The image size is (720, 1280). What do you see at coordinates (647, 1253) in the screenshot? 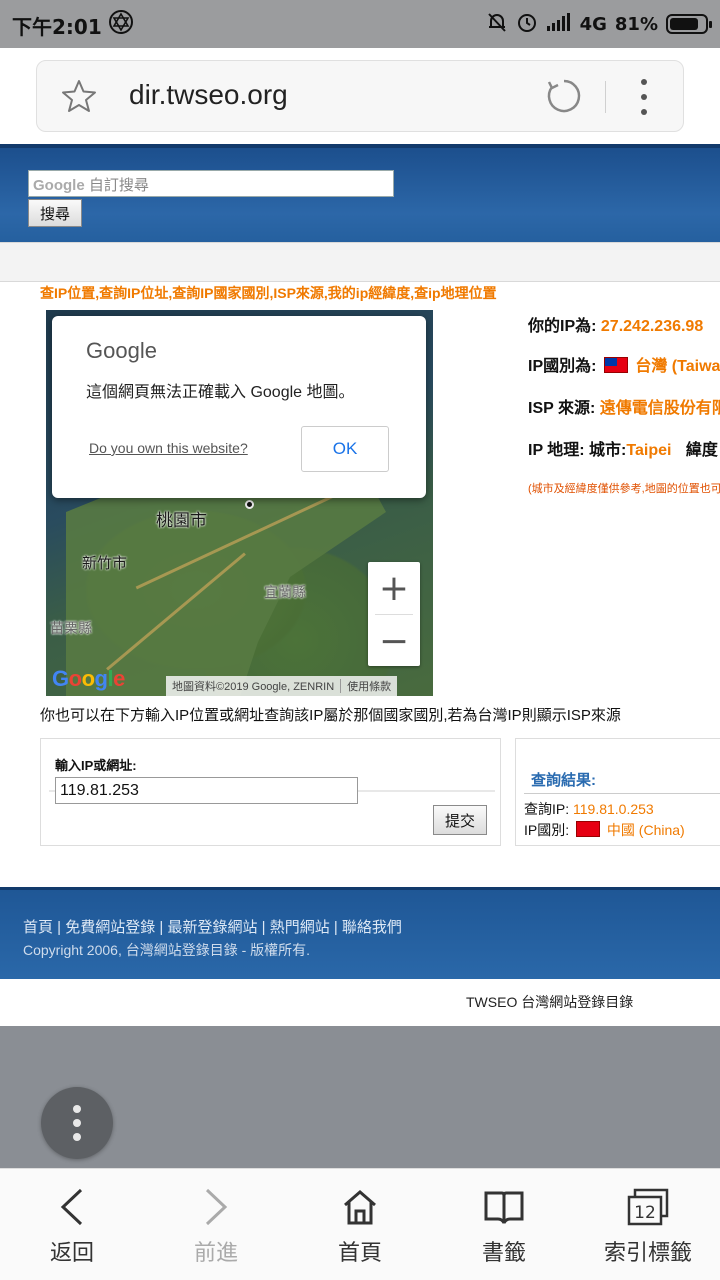
I see `nav-tabs-label: 索引標籤` at bounding box center [647, 1253].